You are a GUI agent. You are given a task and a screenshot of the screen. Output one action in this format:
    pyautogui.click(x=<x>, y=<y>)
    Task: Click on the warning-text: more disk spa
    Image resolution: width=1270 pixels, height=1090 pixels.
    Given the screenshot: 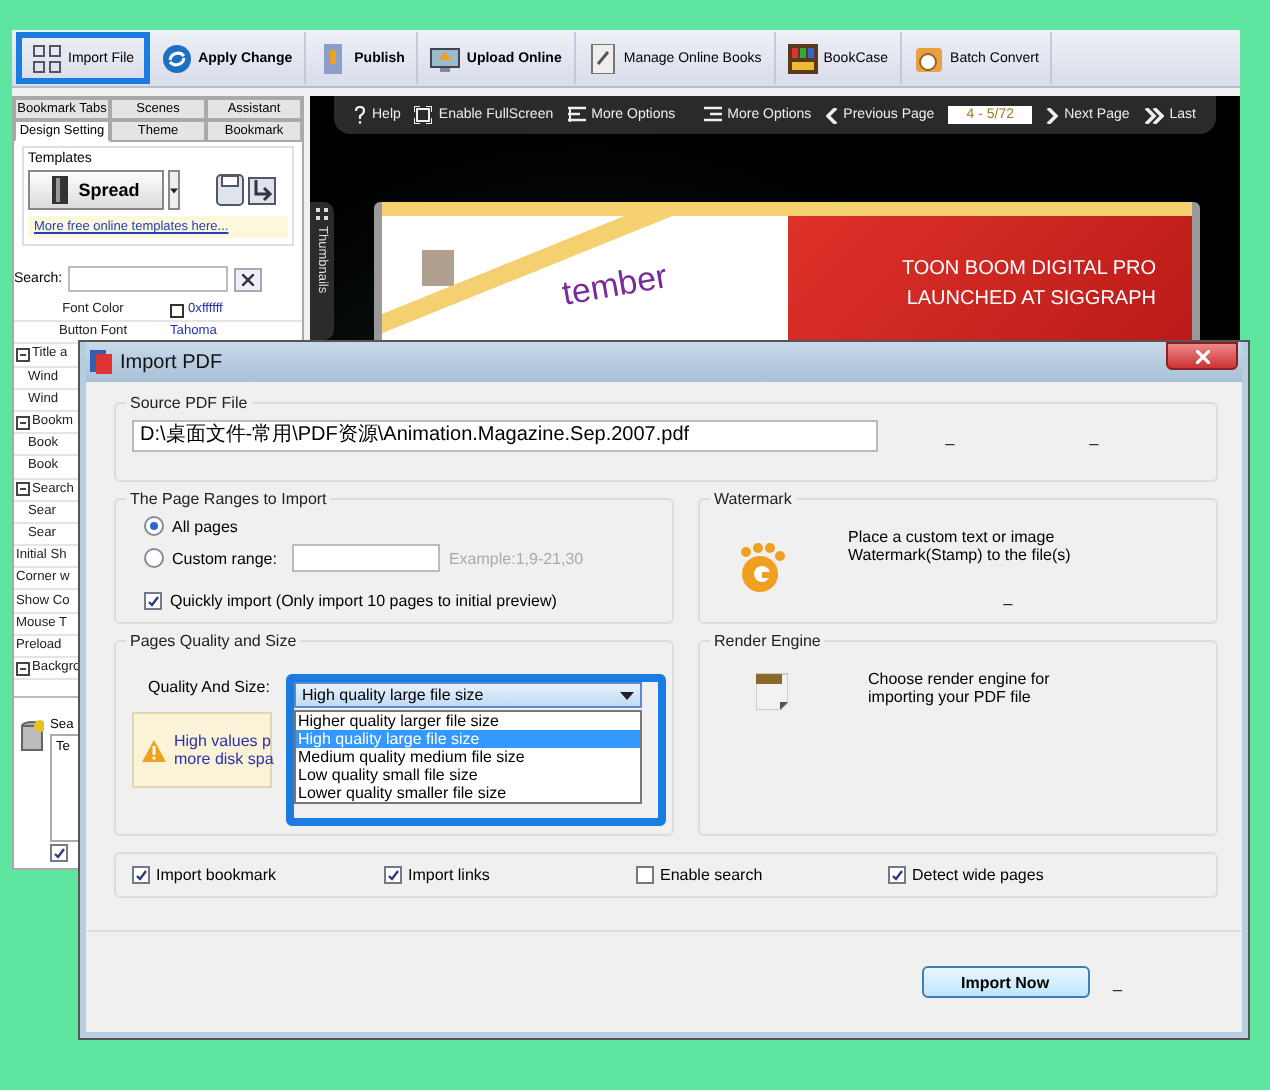 What is the action you would take?
    pyautogui.click(x=224, y=759)
    